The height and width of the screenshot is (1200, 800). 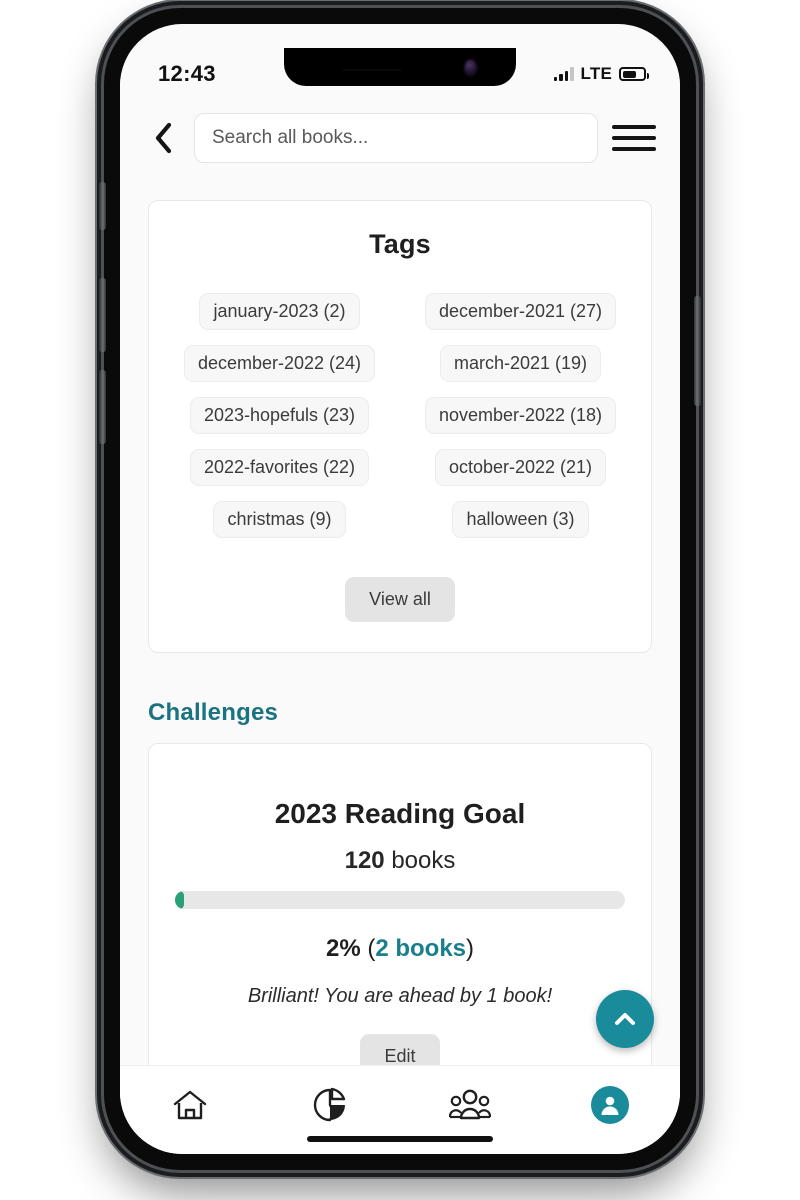 I want to click on chevron-left-icon, so click(x=163, y=138).